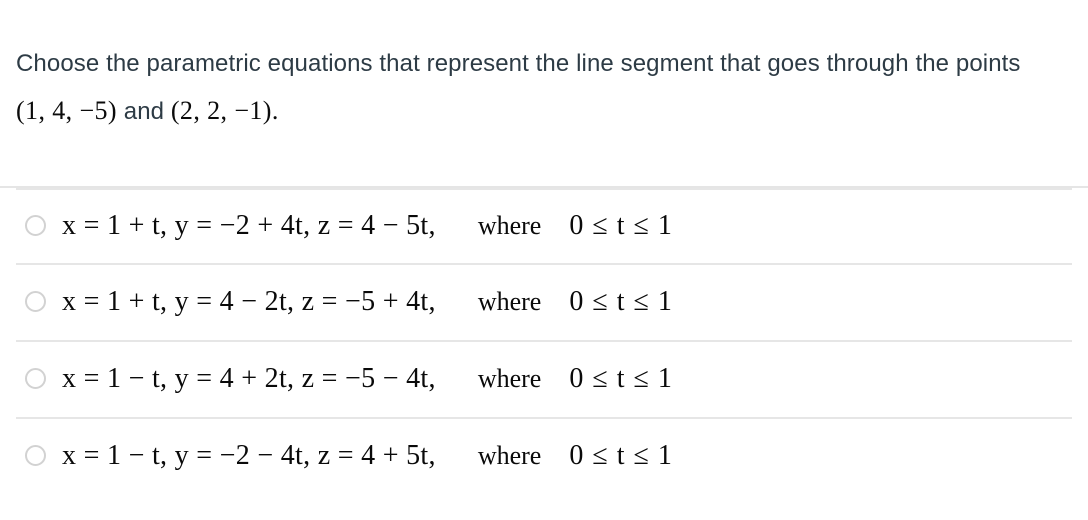 This screenshot has height=520, width=1088. What do you see at coordinates (249, 301) in the screenshot?
I see `answer-option-2-equations: x = 1 + t, y = 4 − 2t, z = −5 + 4t,` at bounding box center [249, 301].